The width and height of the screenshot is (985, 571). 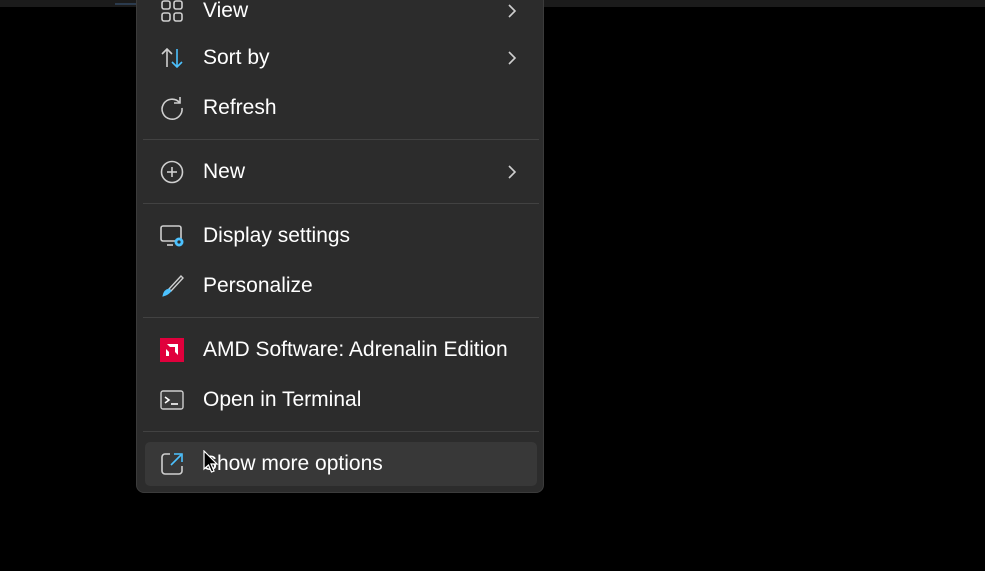 I want to click on menu-item-personalize: Personalize, so click(x=341, y=286).